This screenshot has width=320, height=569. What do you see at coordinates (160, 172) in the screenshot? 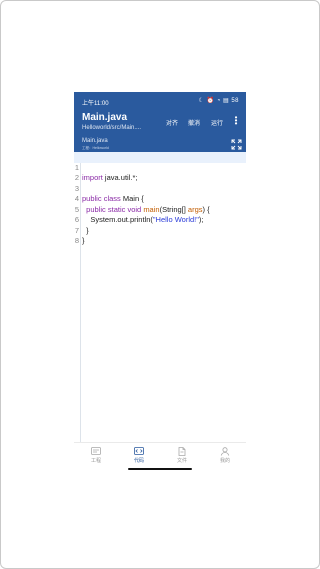
I see `code-line-2: 2` at bounding box center [160, 172].